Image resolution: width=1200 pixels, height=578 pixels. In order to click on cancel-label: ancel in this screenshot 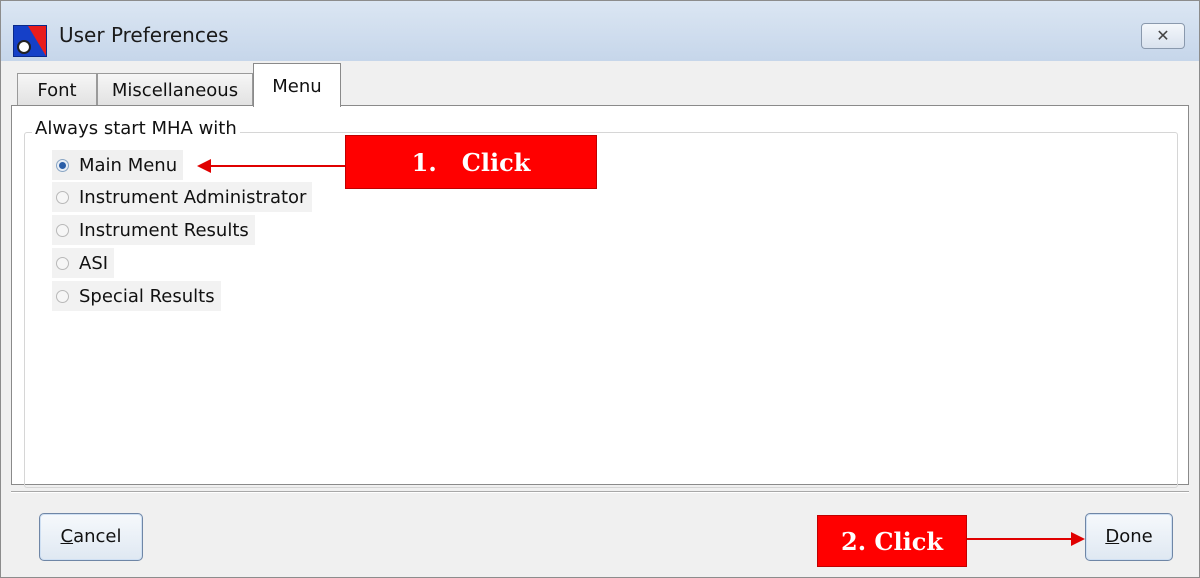, I will do `click(97, 536)`.